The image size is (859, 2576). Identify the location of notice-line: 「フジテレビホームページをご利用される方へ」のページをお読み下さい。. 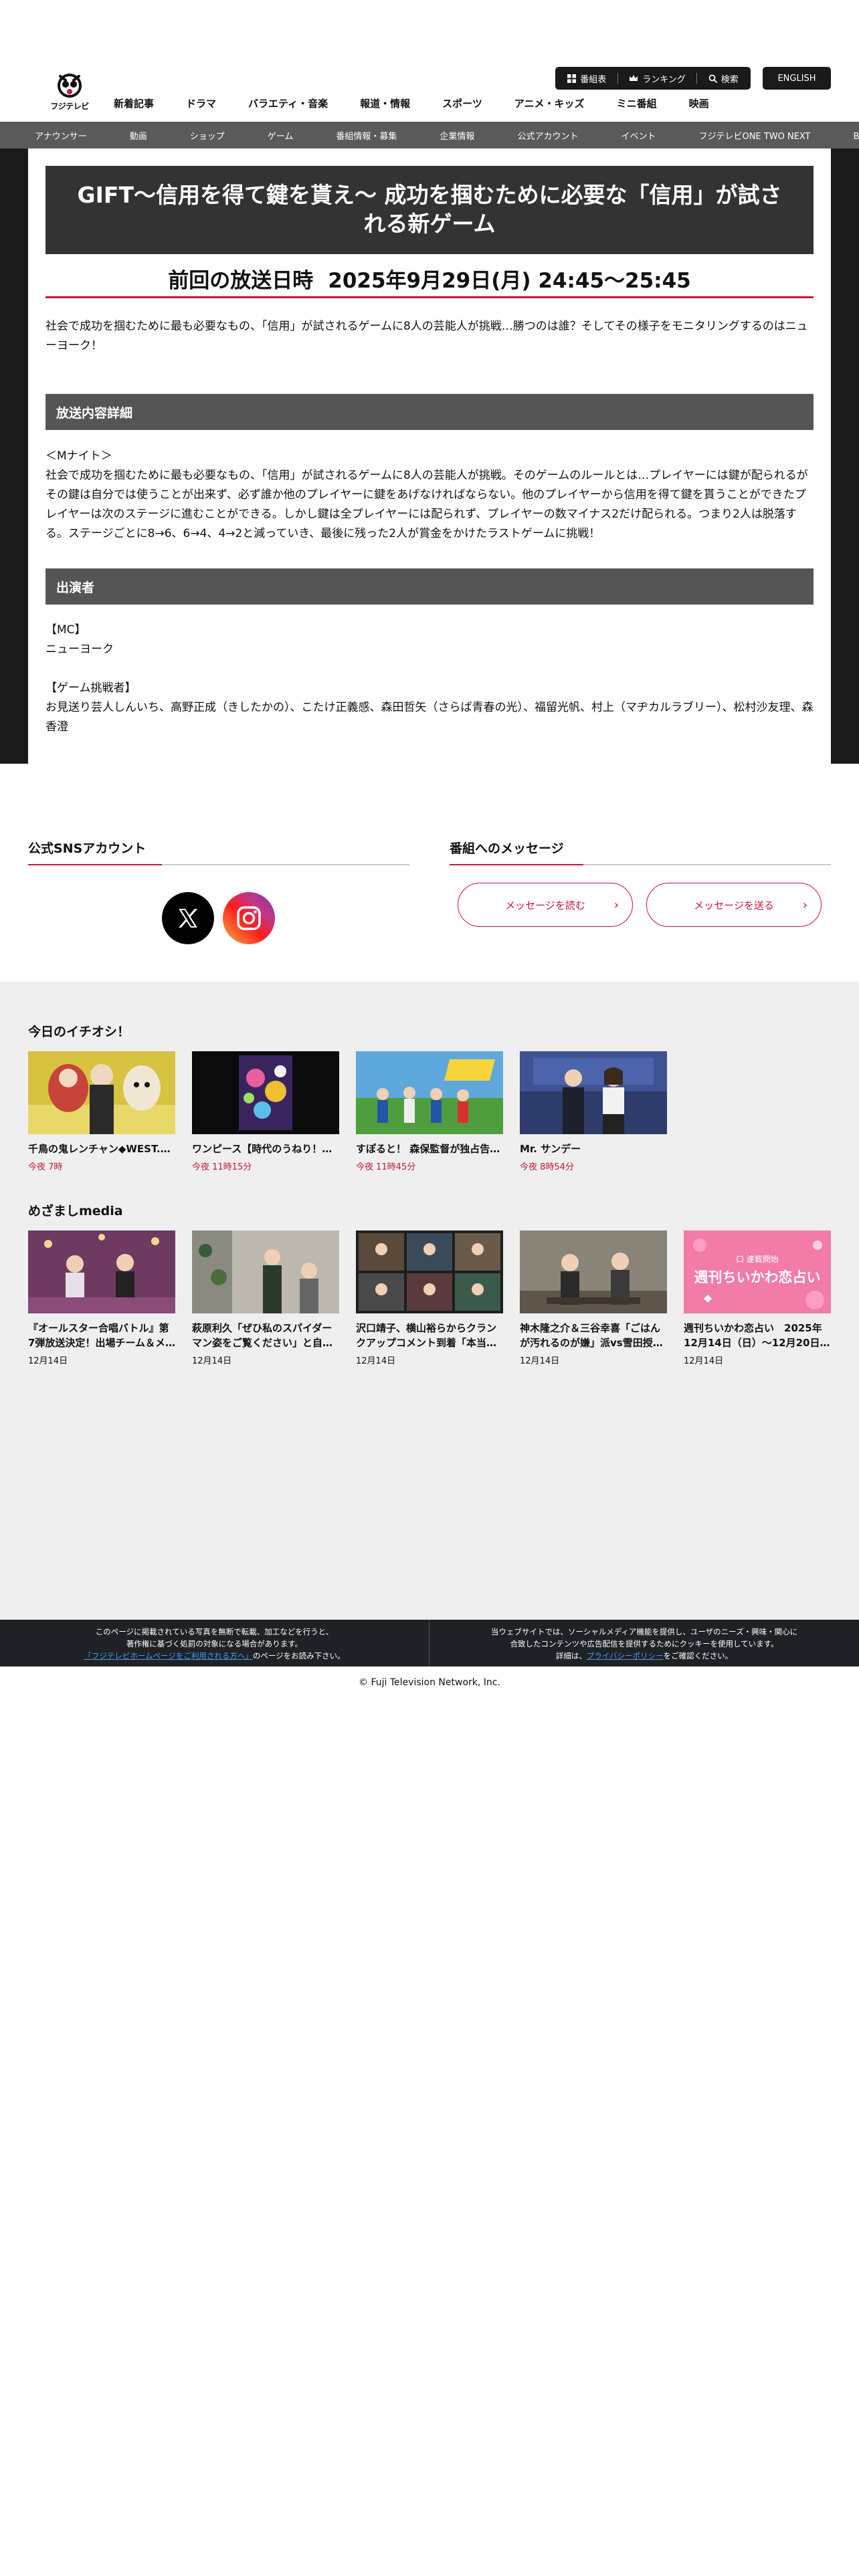
(215, 1656).